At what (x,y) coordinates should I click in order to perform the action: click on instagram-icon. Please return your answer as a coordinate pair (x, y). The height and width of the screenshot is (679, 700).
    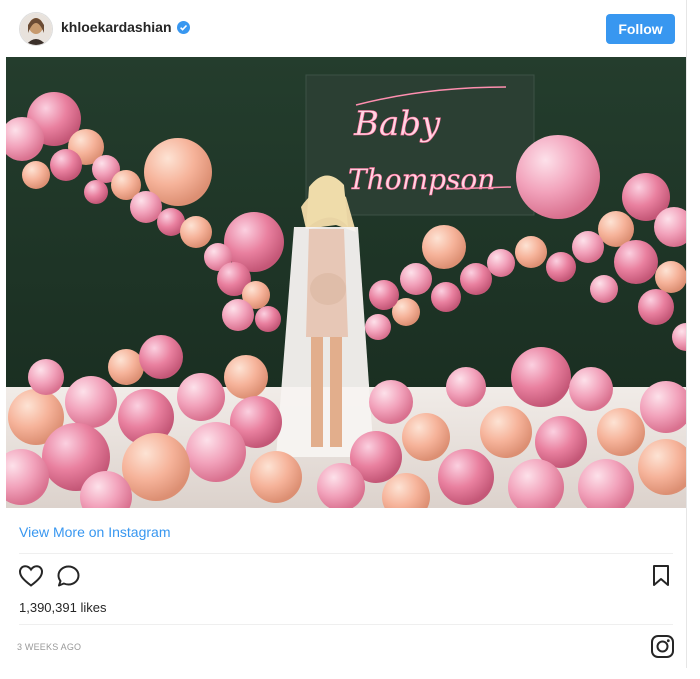
    Looking at the image, I should click on (662, 649).